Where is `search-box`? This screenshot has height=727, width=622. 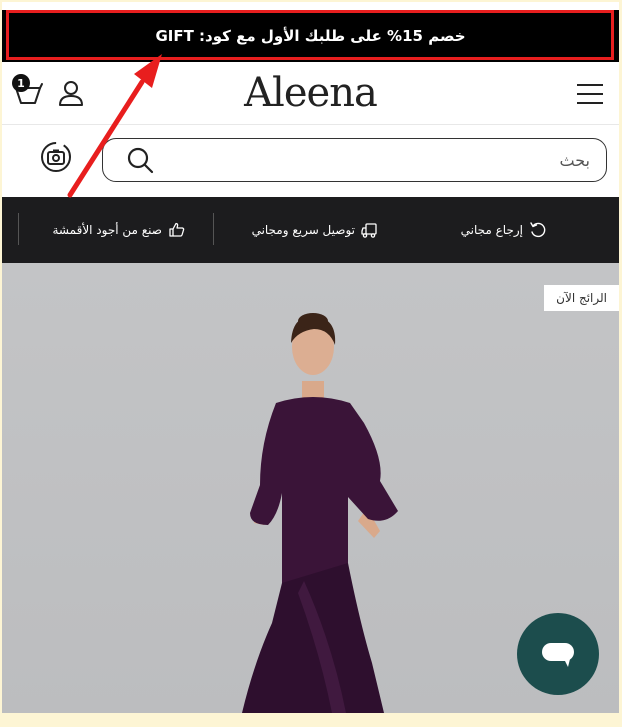
search-box is located at coordinates (354, 160).